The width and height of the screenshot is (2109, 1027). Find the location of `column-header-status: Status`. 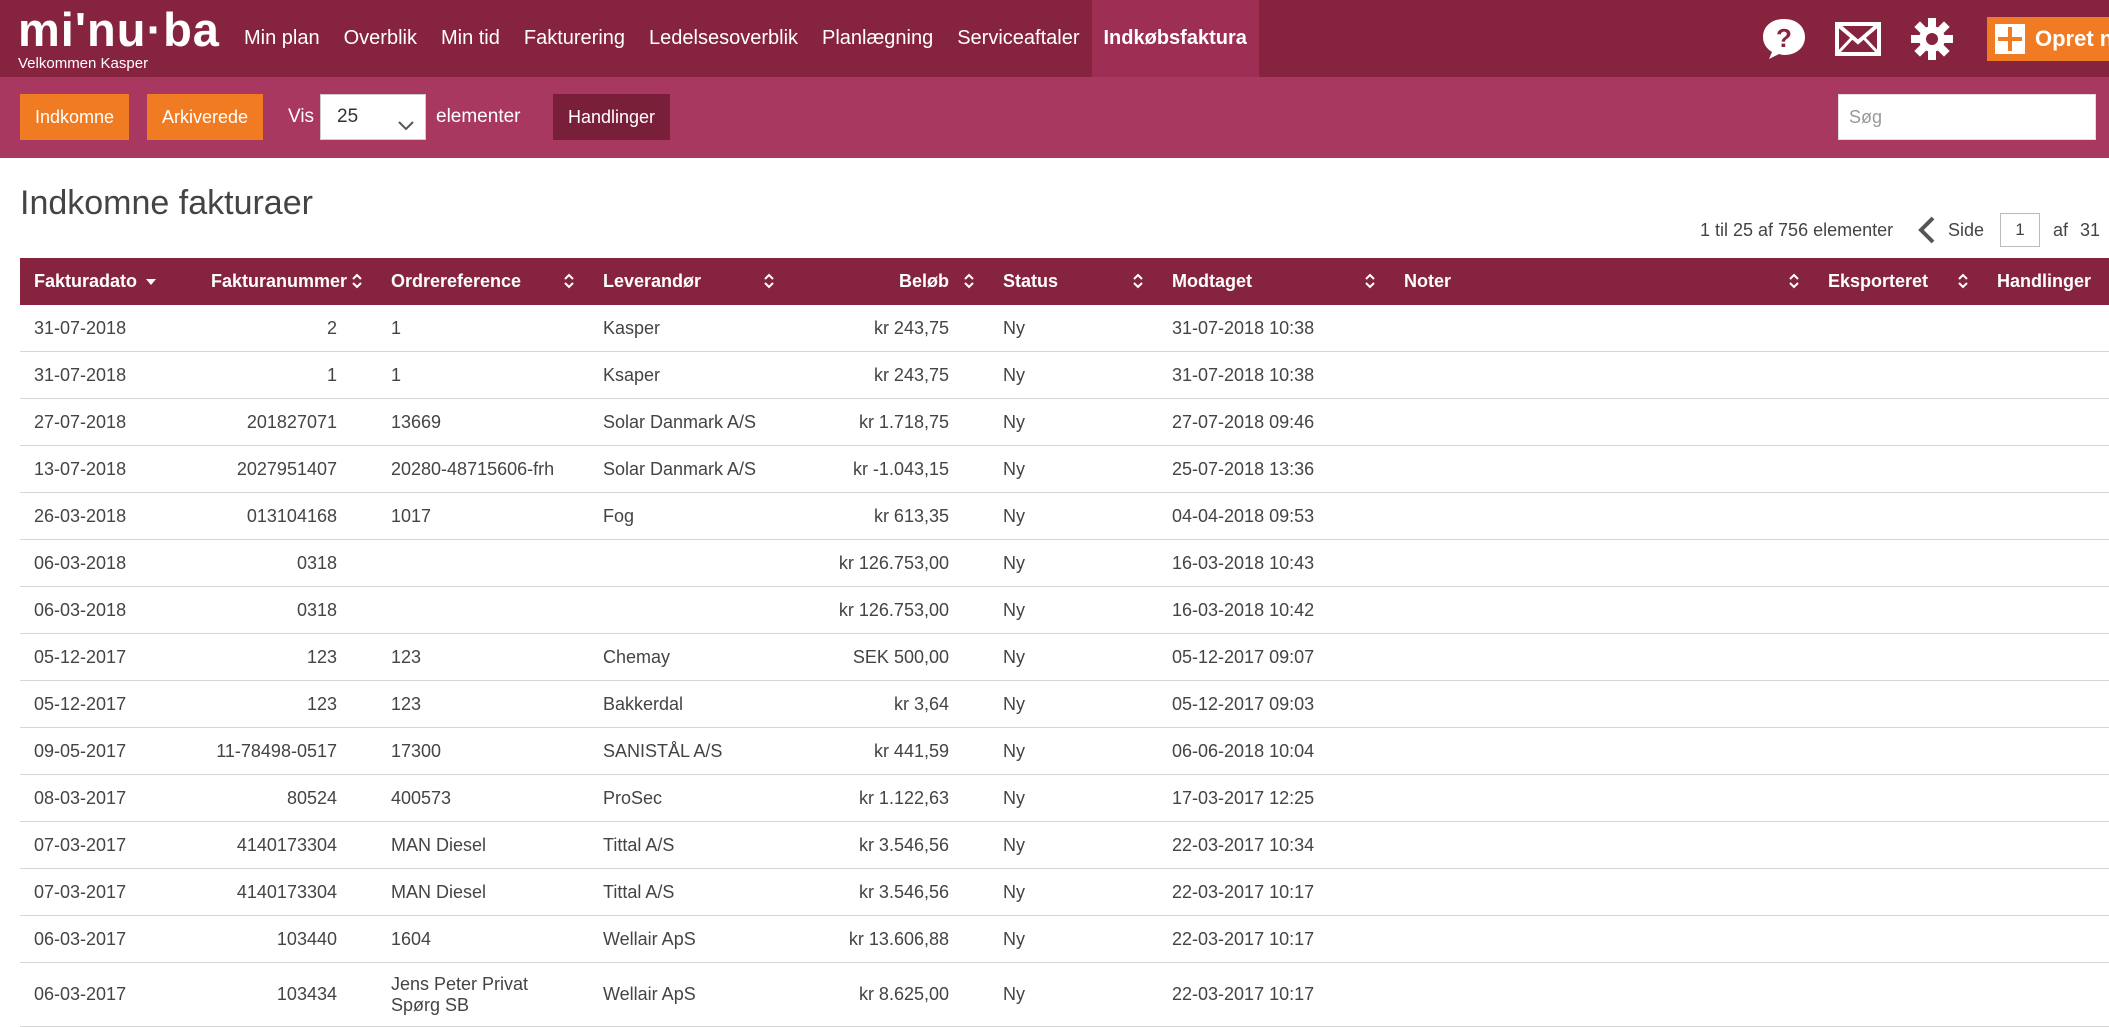

column-header-status: Status is located at coordinates (1073, 281).